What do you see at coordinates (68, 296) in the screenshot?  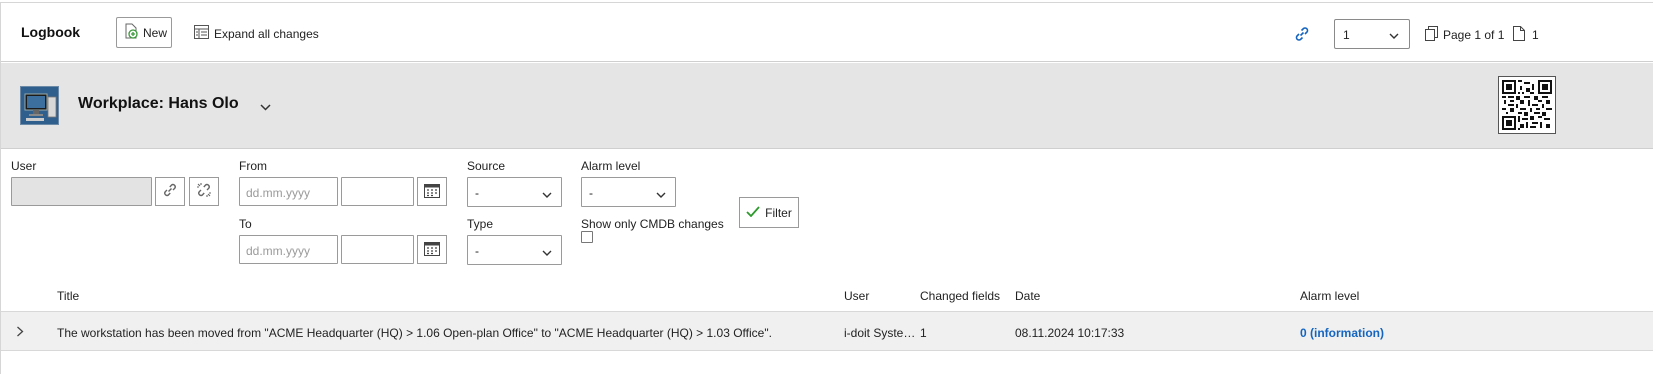 I see `column-header-title: Title` at bounding box center [68, 296].